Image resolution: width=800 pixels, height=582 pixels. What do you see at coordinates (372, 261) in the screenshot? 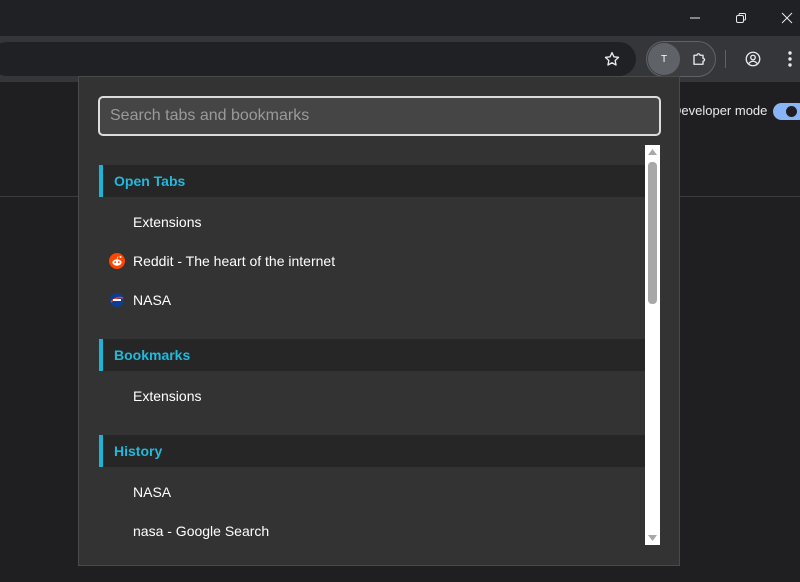
I see `list-item: Reddit - The heart of the internet` at bounding box center [372, 261].